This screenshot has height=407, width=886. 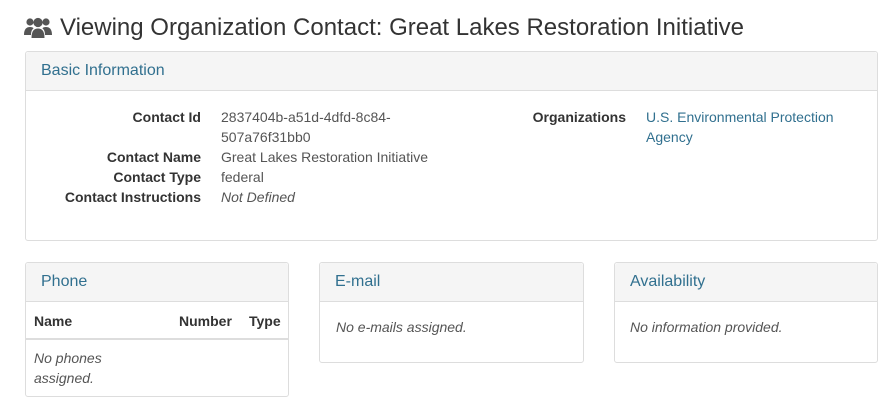 What do you see at coordinates (746, 312) in the screenshot?
I see `availability-panel: Availability No information provided.` at bounding box center [746, 312].